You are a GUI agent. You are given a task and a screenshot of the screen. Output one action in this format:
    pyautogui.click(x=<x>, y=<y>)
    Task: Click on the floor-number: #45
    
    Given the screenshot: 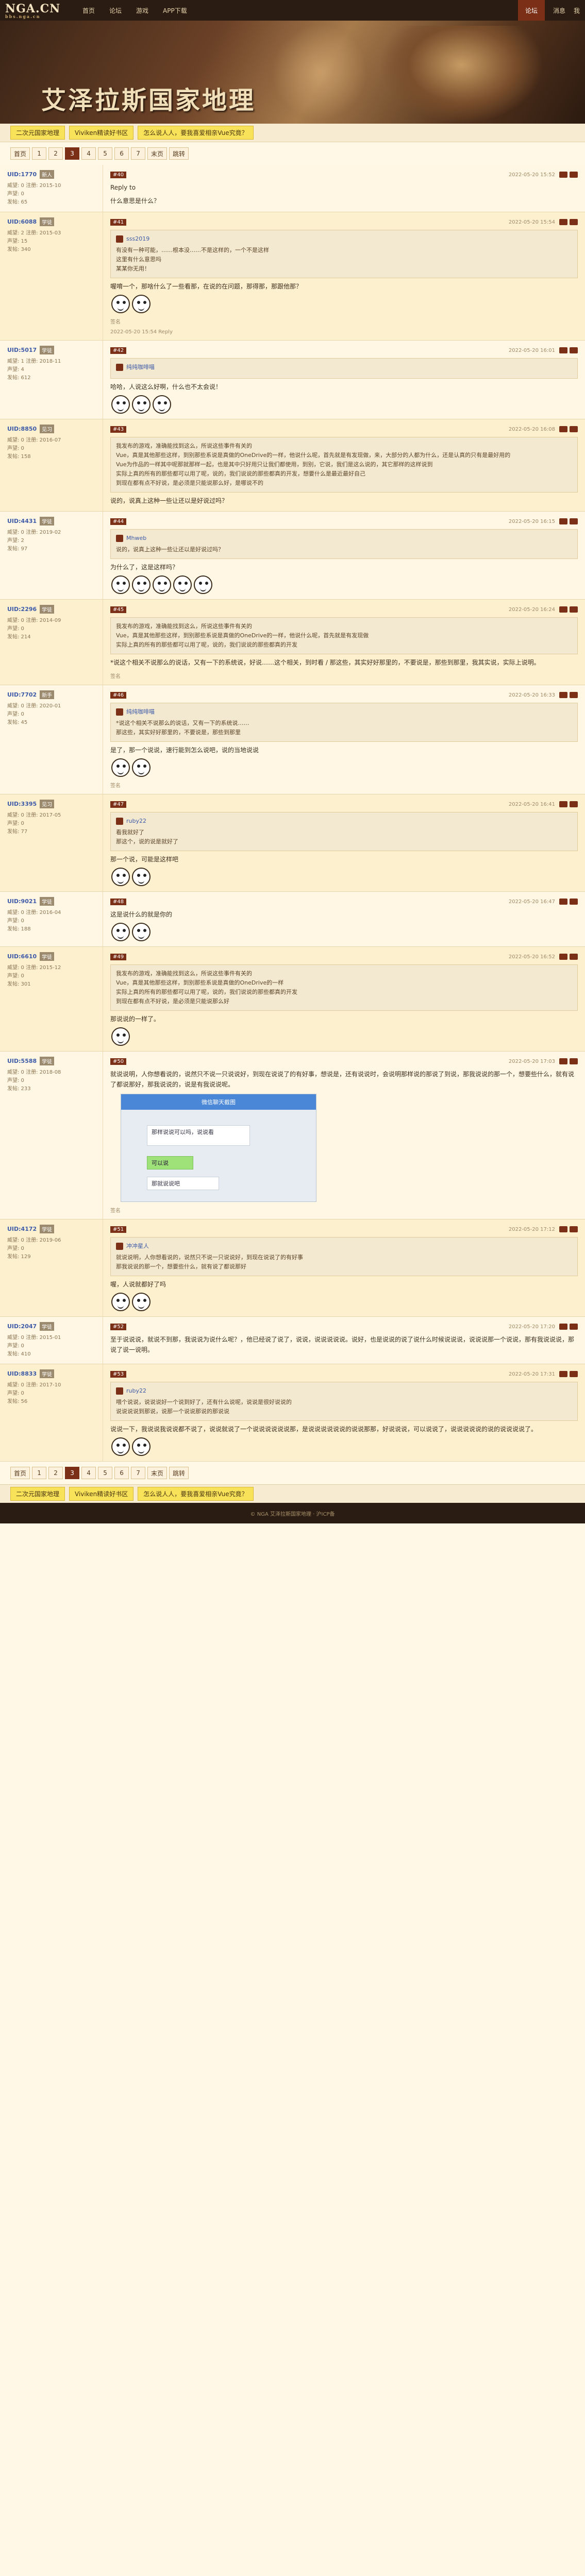 What is the action you would take?
    pyautogui.click(x=118, y=609)
    